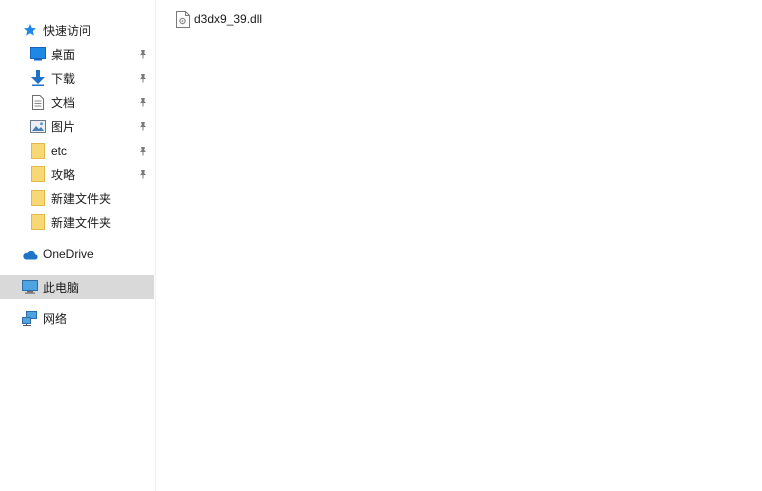 This screenshot has height=491, width=762. What do you see at coordinates (59, 151) in the screenshot?
I see `nav-item-label: etc` at bounding box center [59, 151].